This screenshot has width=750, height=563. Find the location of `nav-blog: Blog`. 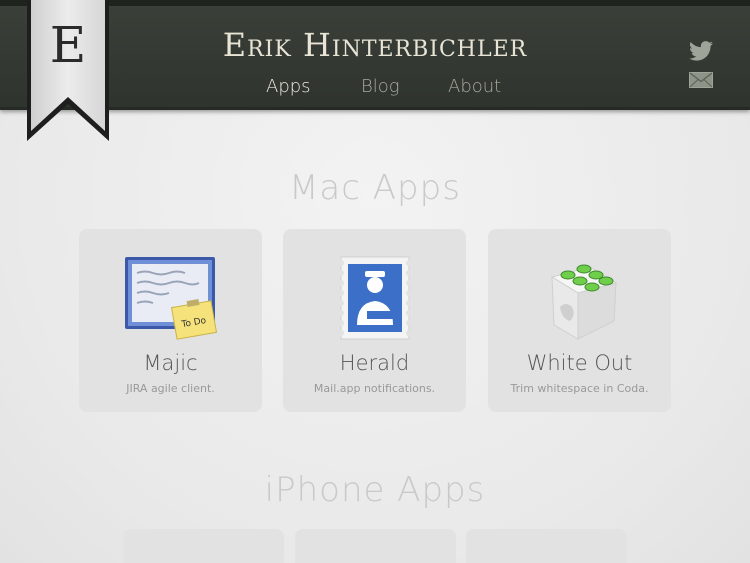

nav-blog: Blog is located at coordinates (380, 86).